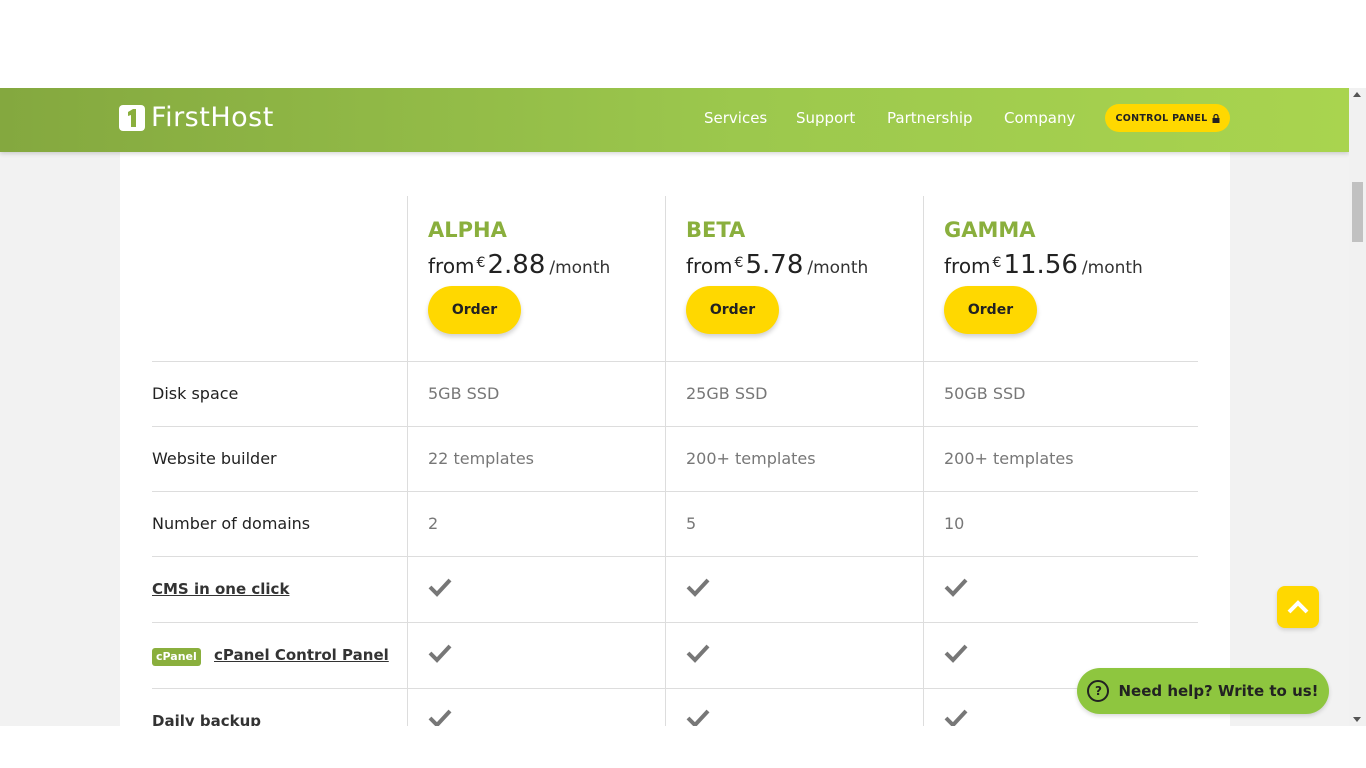  Describe the element at coordinates (176, 657) in the screenshot. I see `cpanel-badge: cPanel` at that location.